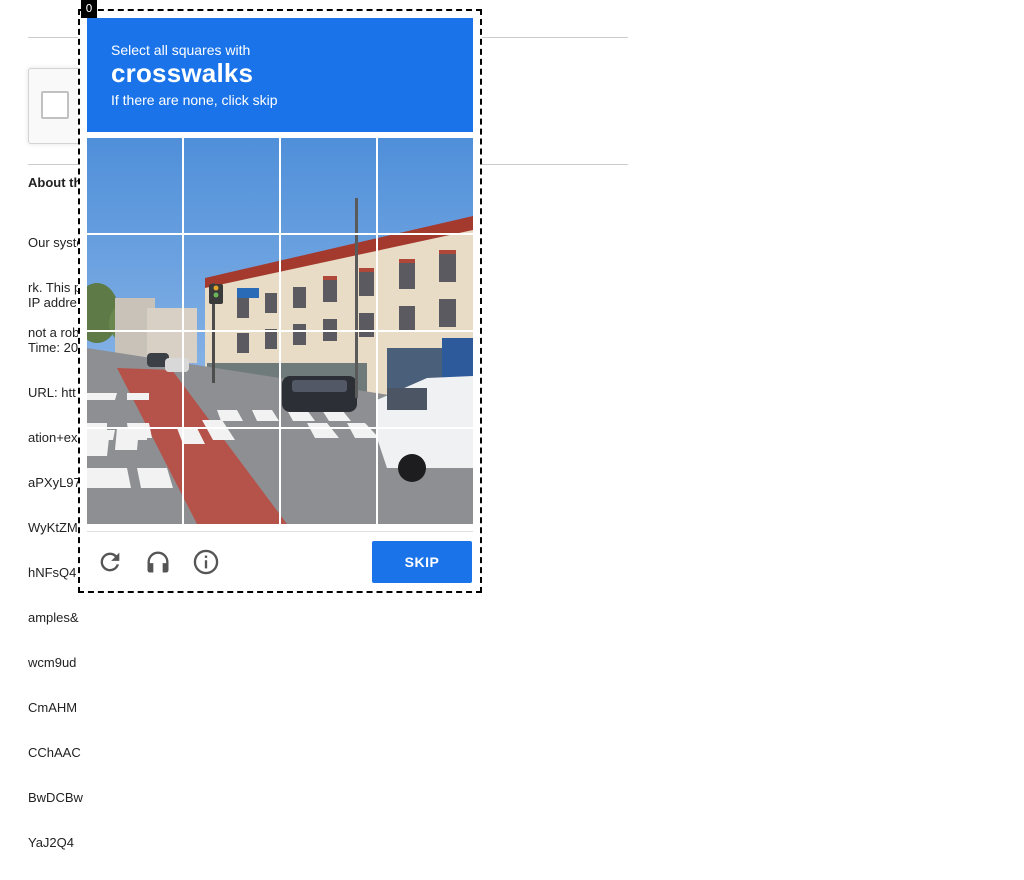 The image size is (1024, 880). Describe the element at coordinates (425, 282) in the screenshot. I see `grid-tile-r2c4` at that location.